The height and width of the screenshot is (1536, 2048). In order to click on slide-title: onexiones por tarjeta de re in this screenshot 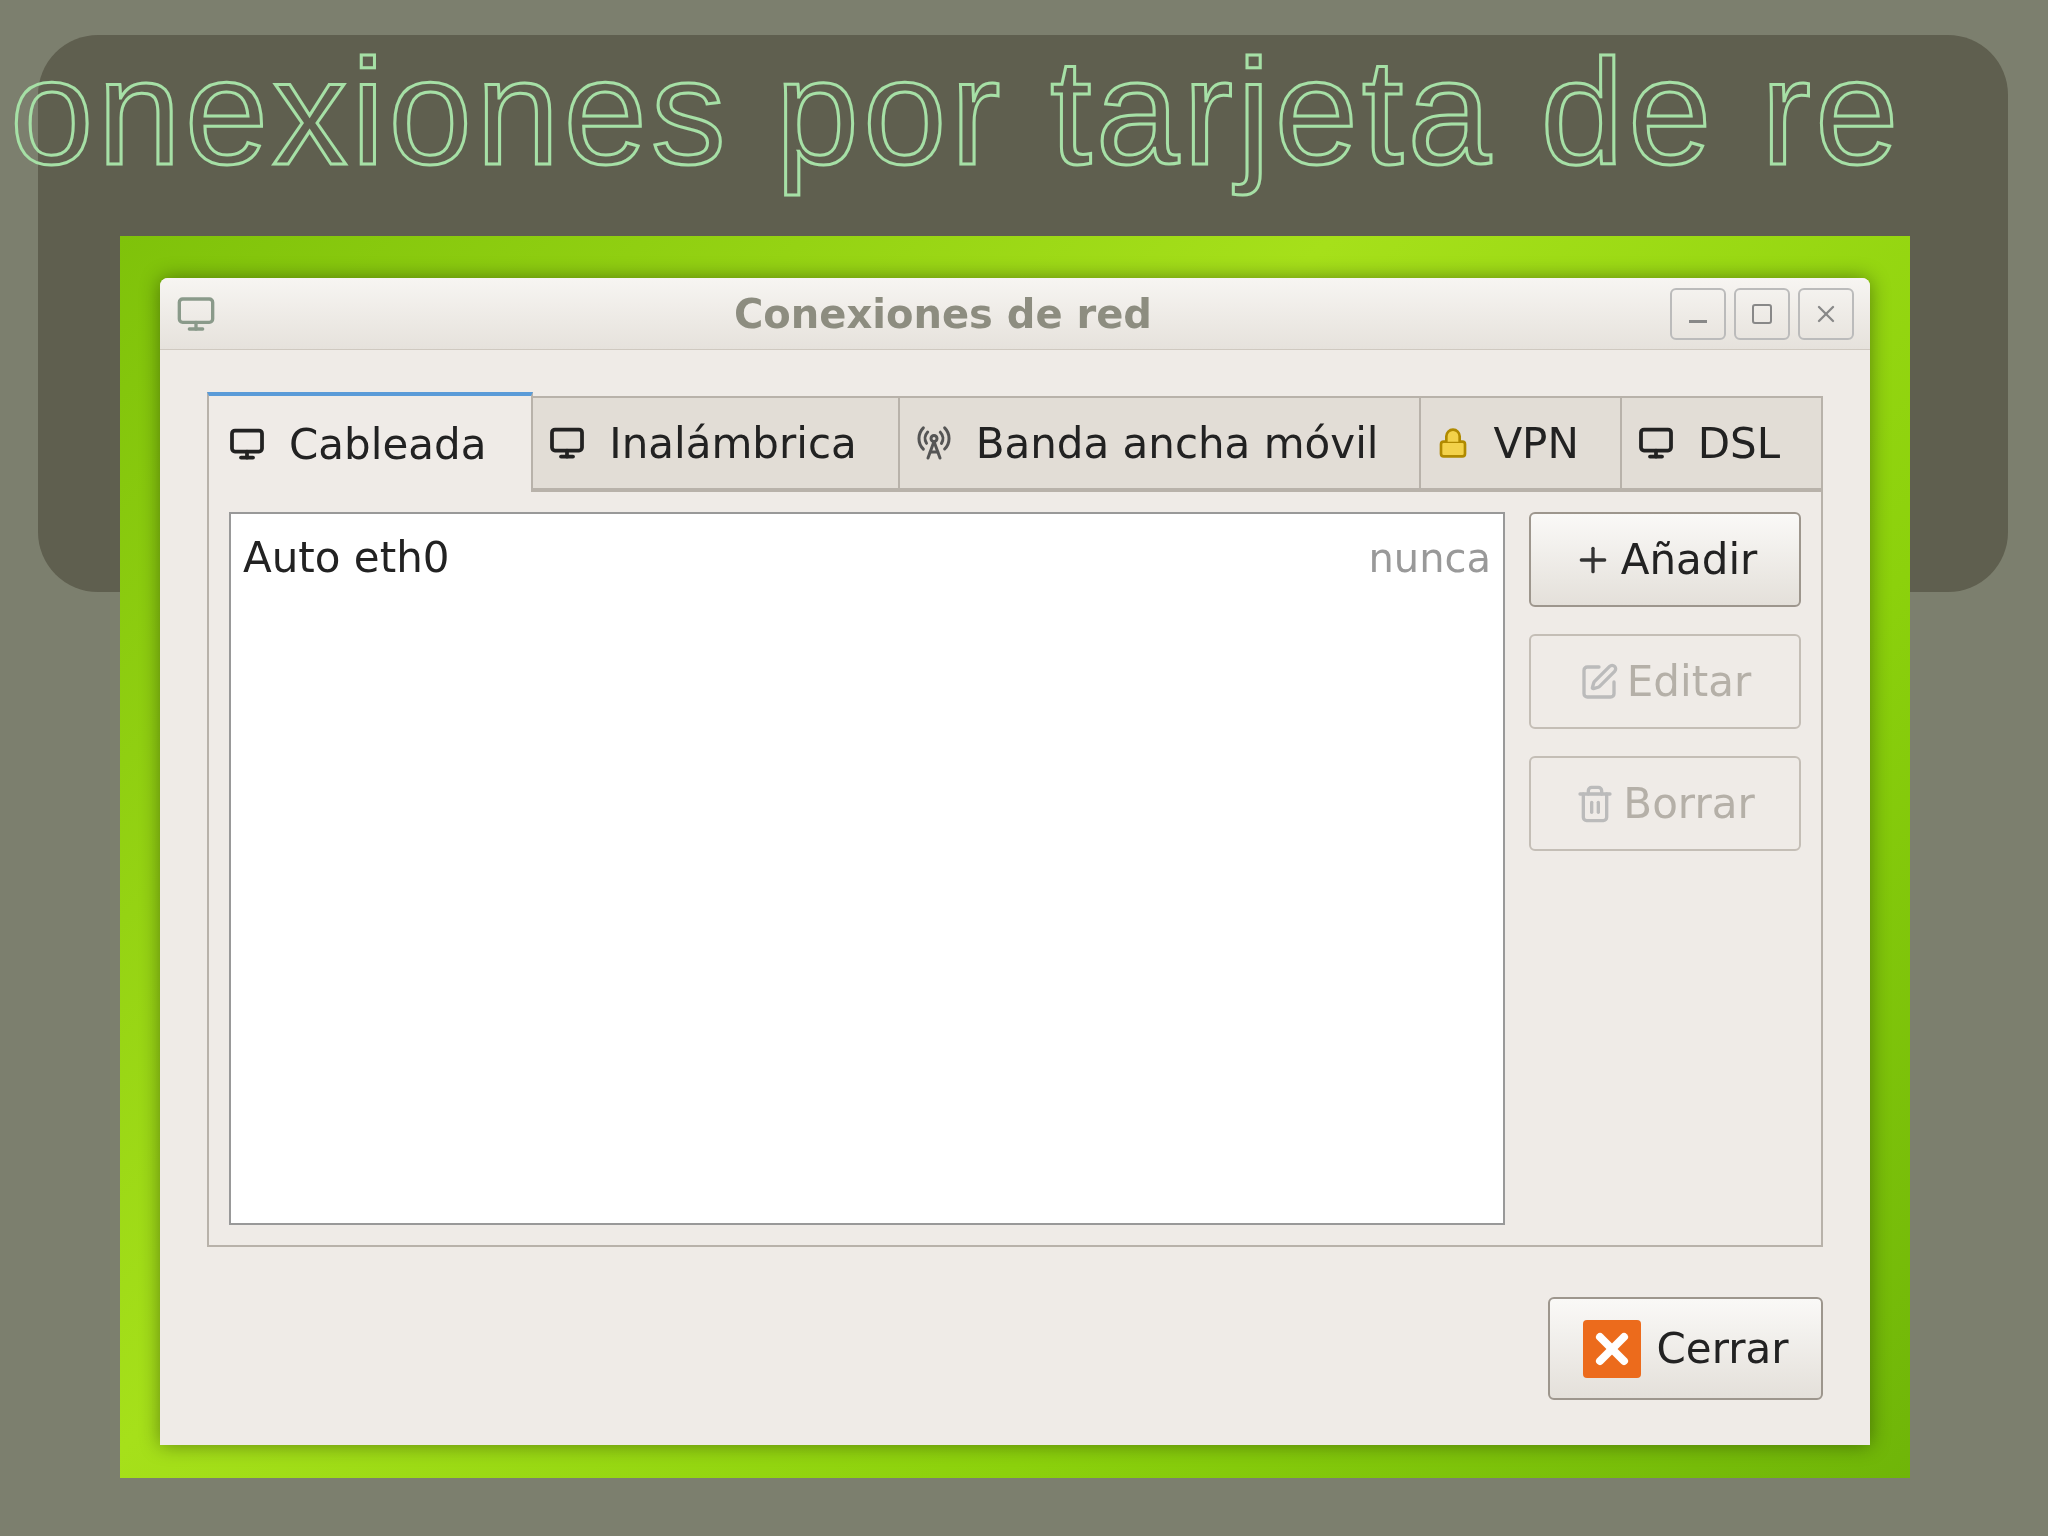, I will do `click(956, 112)`.